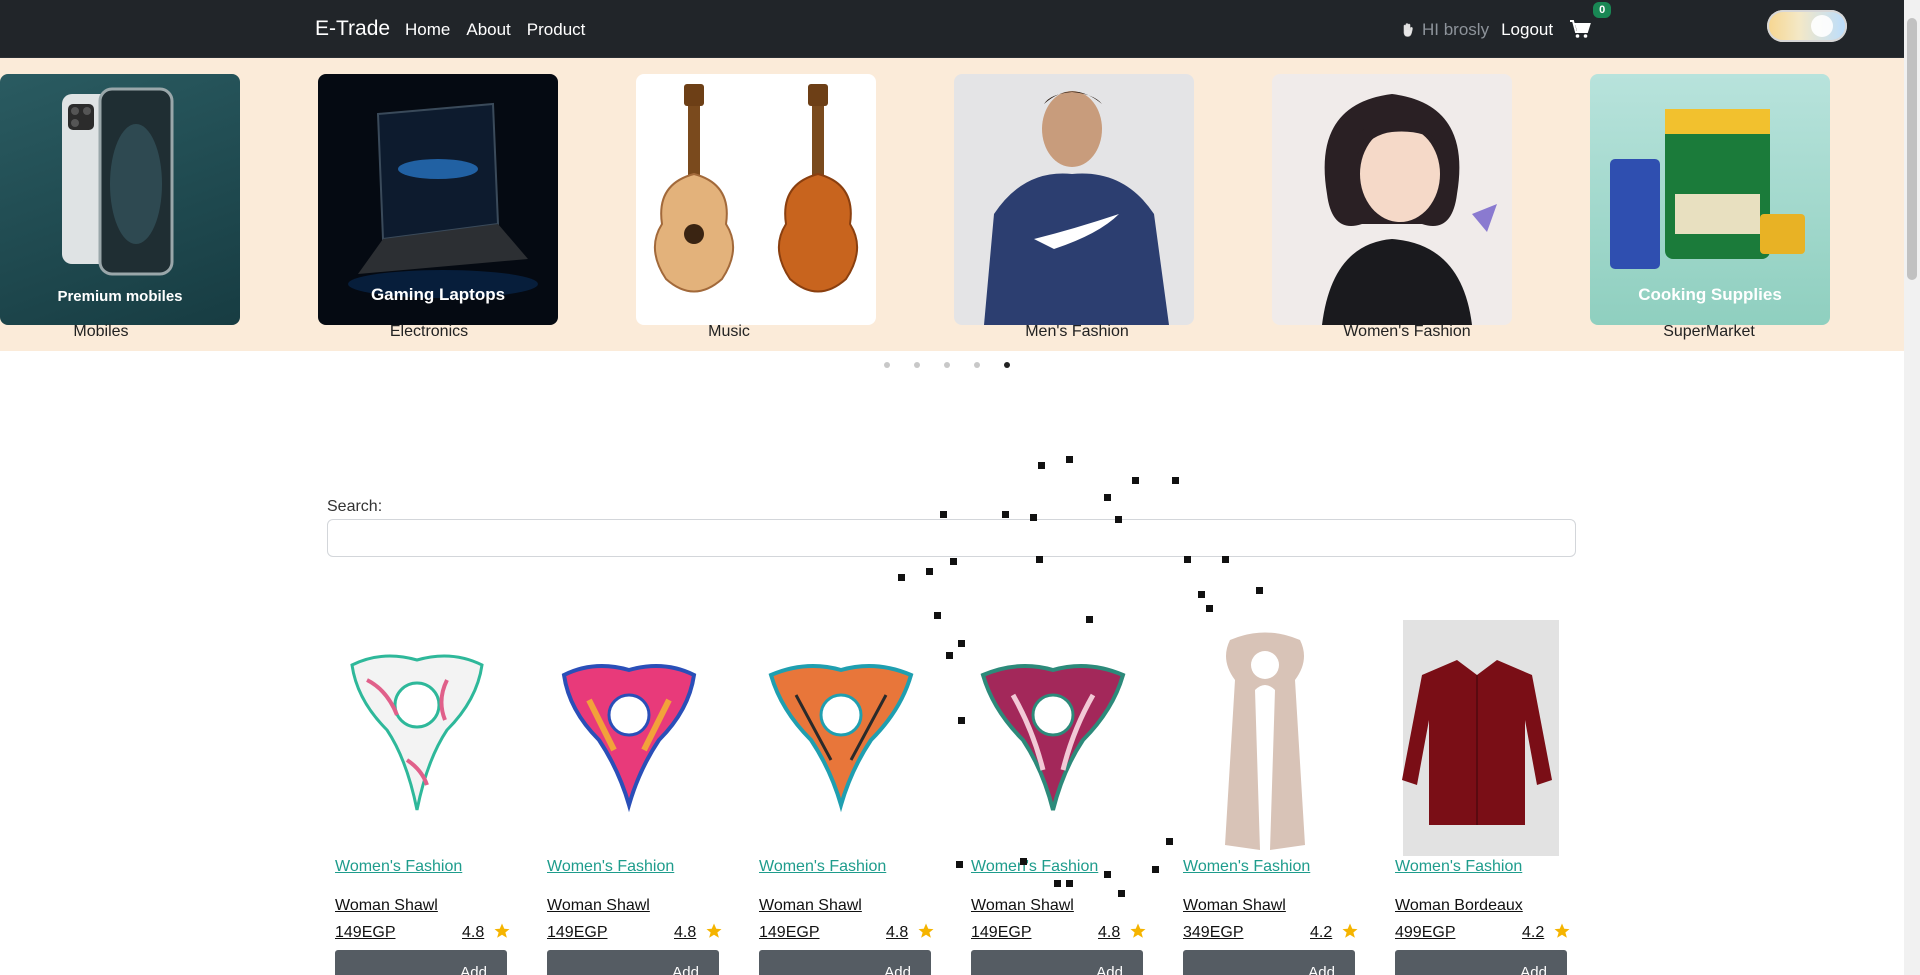  What do you see at coordinates (1580, 29) in the screenshot?
I see `cart-icon` at bounding box center [1580, 29].